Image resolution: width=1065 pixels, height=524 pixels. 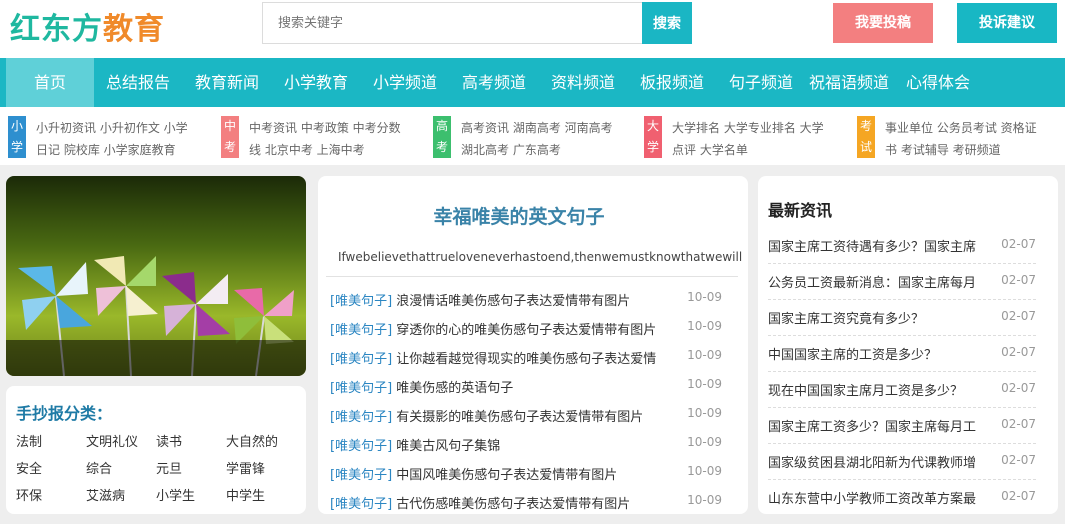 What do you see at coordinates (758, 149) in the screenshot?
I see `category-links-university-2: 点评 大学名单` at bounding box center [758, 149].